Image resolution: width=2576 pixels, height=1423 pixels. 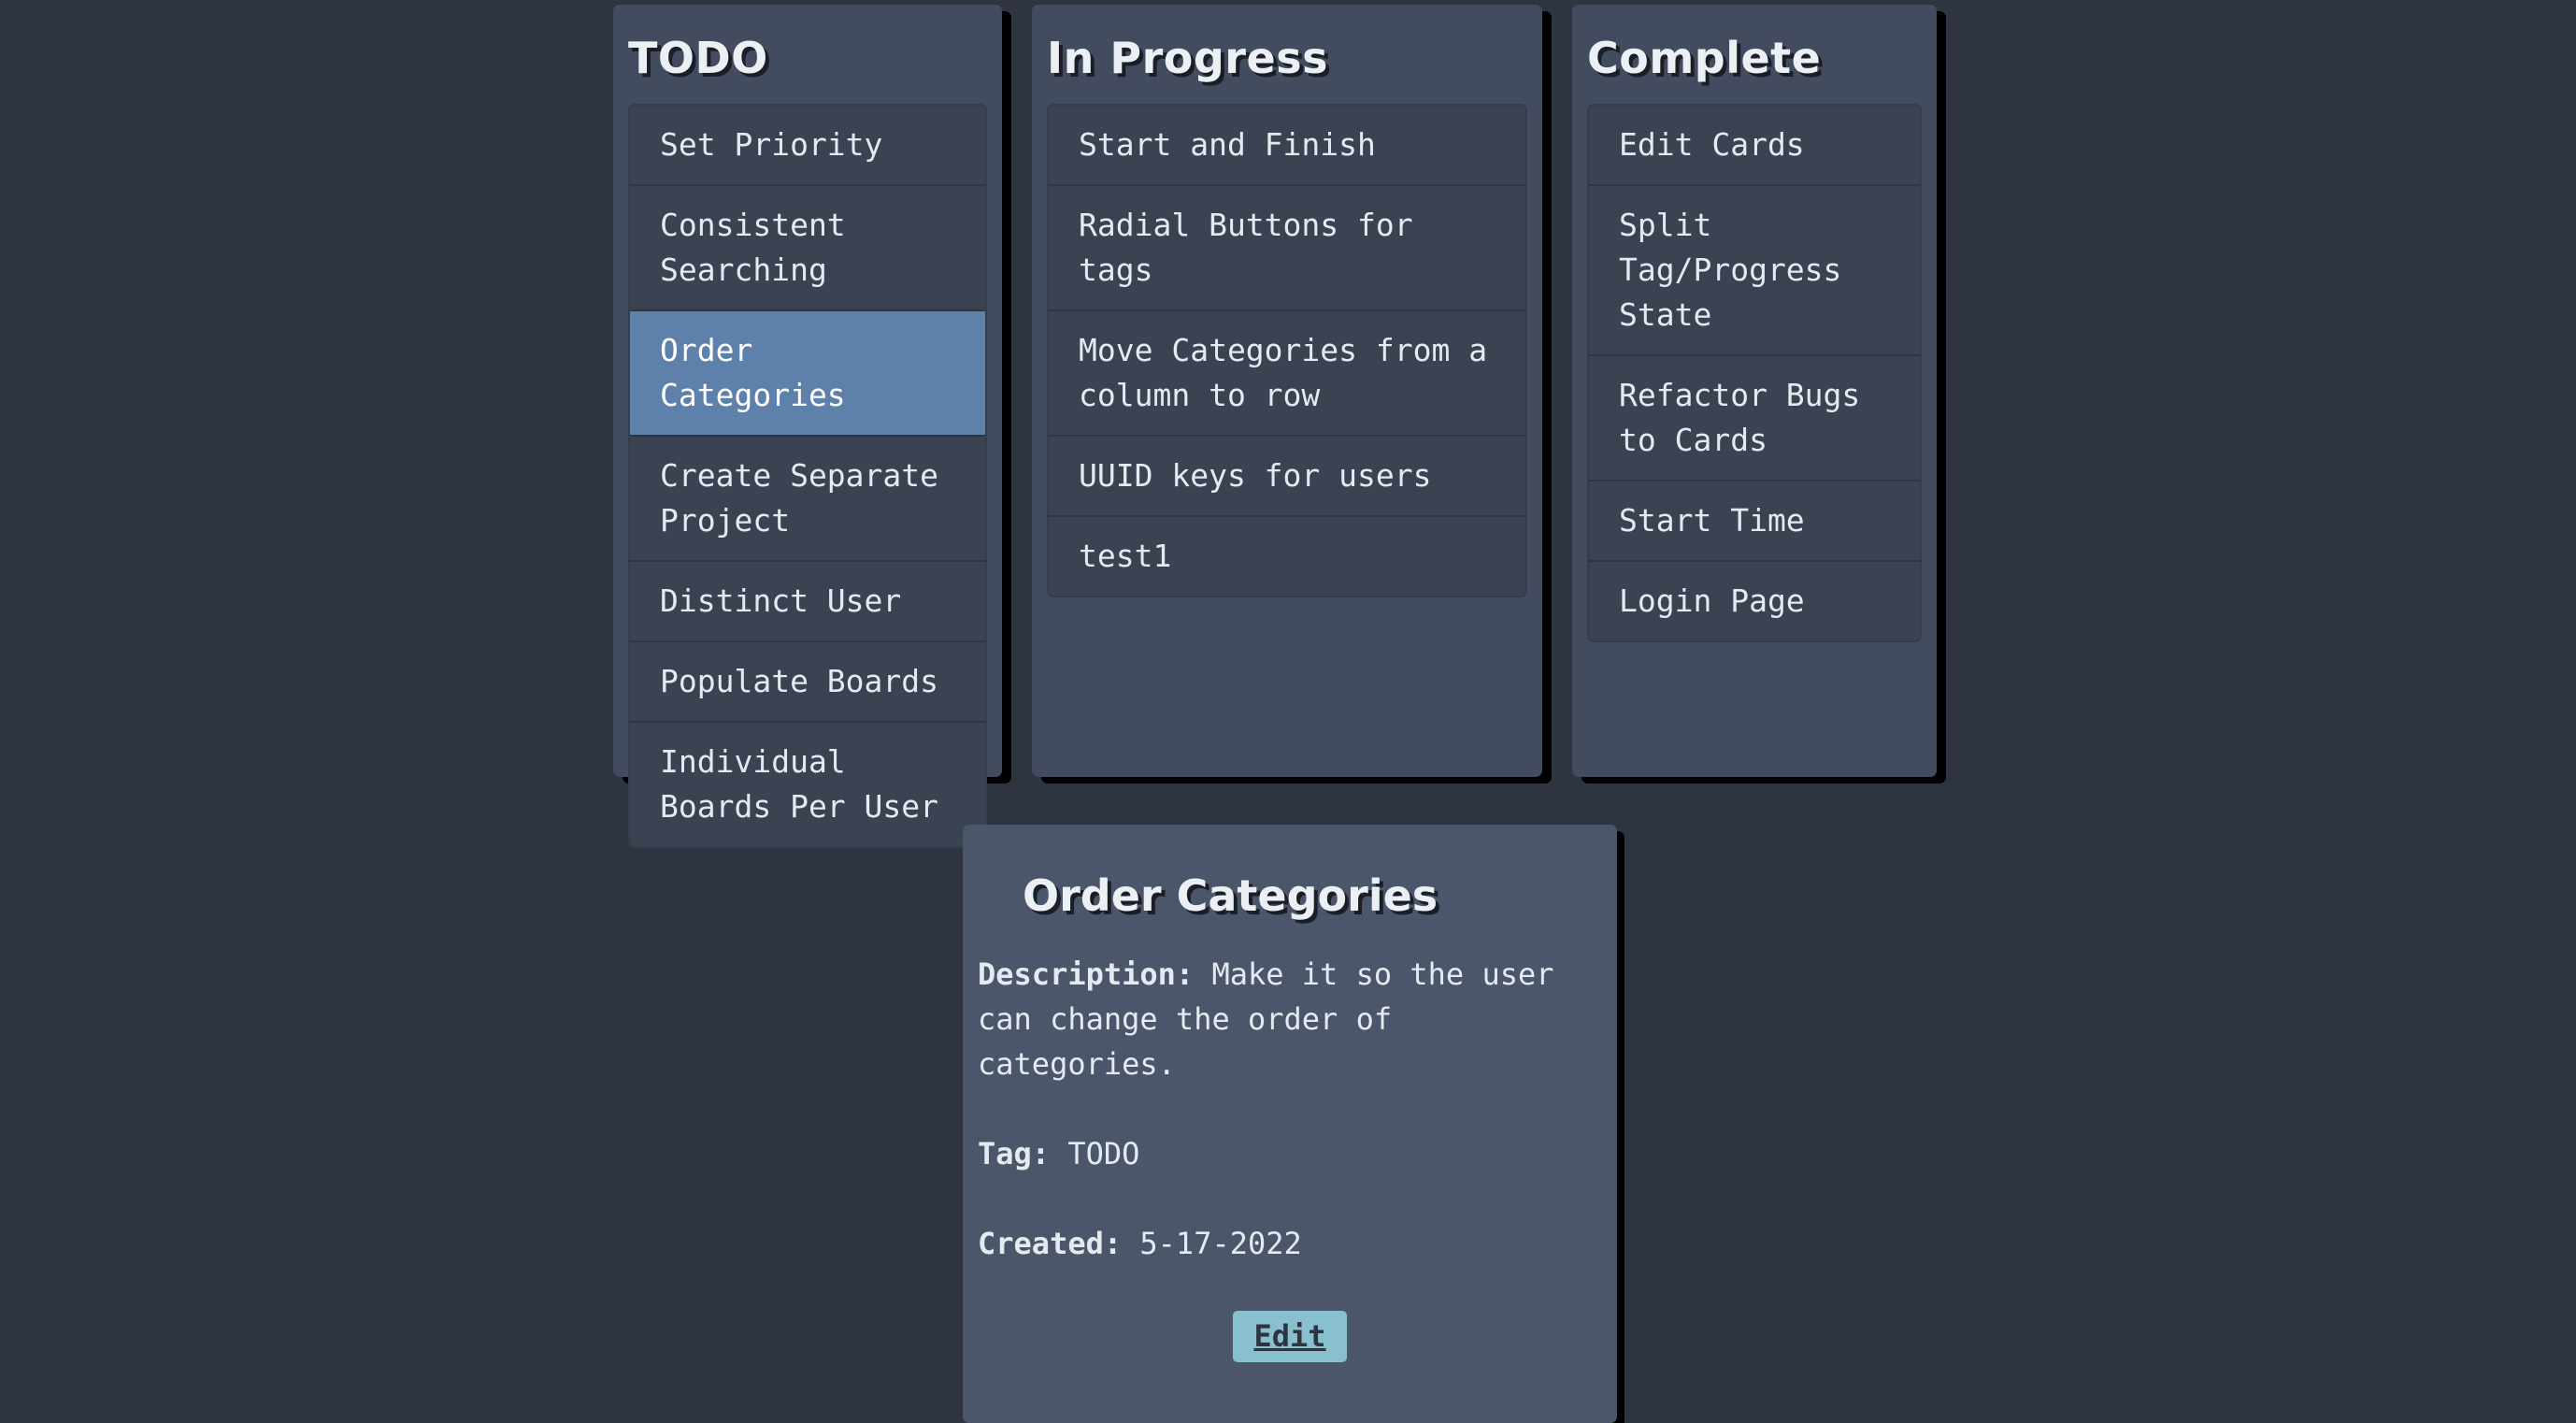 What do you see at coordinates (1287, 555) in the screenshot?
I see `card-test1: test1` at bounding box center [1287, 555].